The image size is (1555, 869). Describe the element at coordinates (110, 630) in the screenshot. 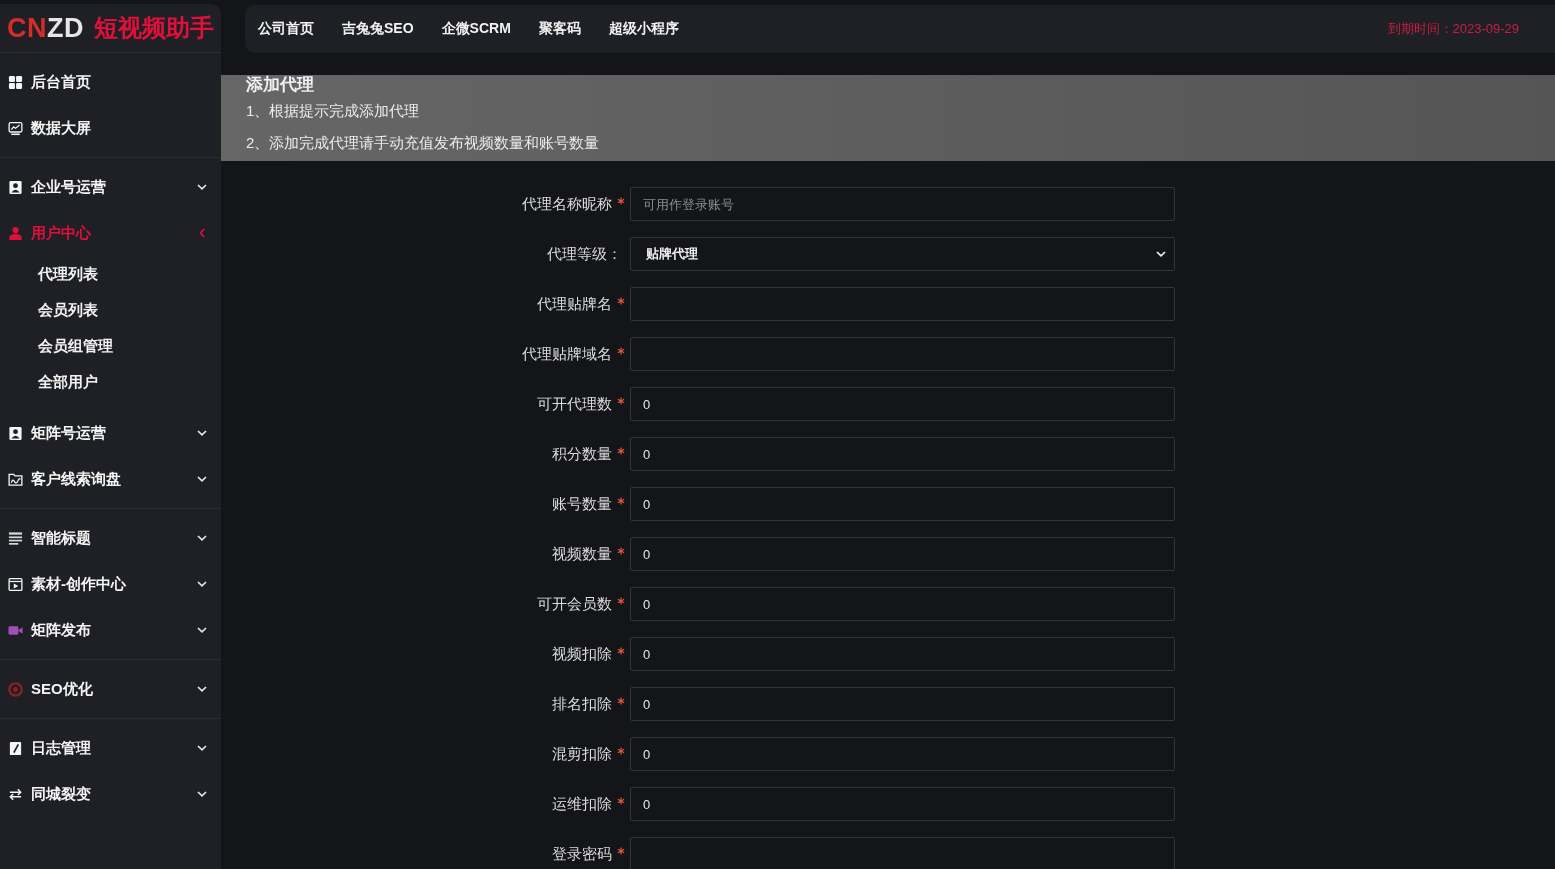

I see `sidebar-item: 矩阵发布` at that location.